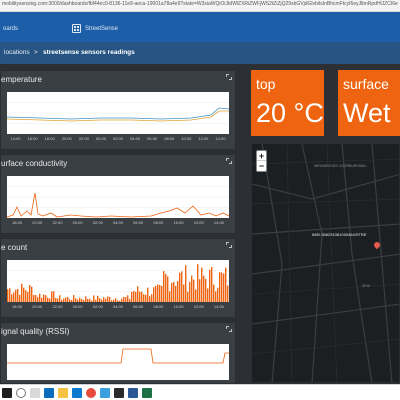  What do you see at coordinates (33, 138) in the screenshot?
I see `x-tick-label: 16:00` at bounding box center [33, 138].